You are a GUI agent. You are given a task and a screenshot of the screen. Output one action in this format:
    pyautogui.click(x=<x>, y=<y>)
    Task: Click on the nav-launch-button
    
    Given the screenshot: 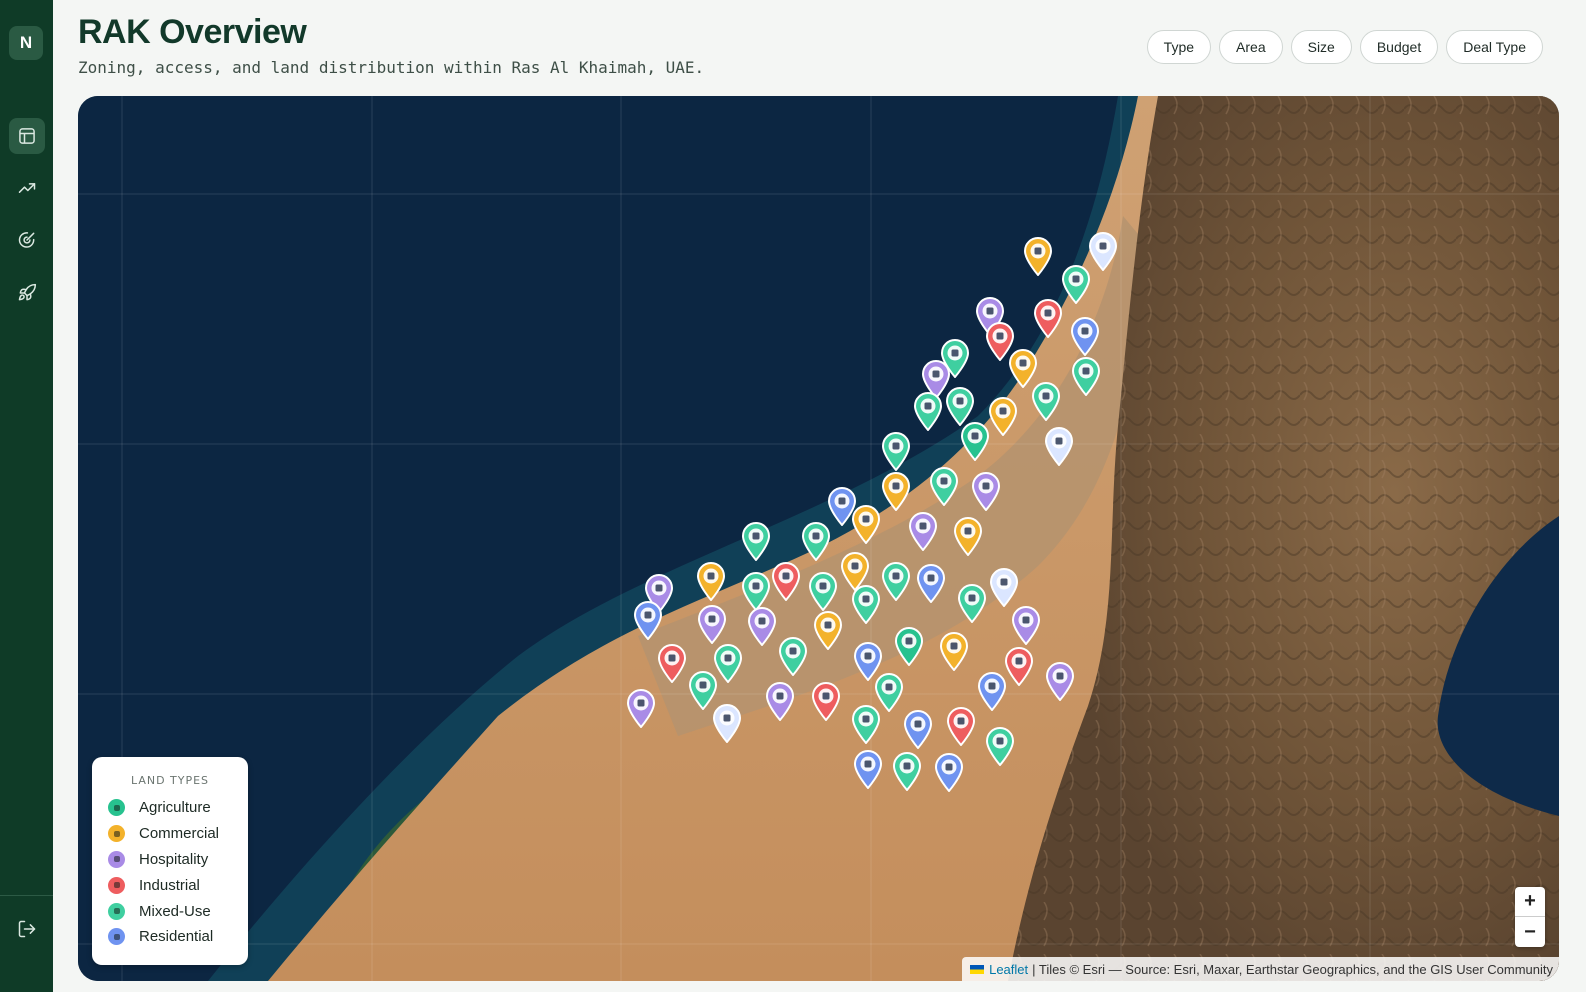 What is the action you would take?
    pyautogui.click(x=27, y=293)
    